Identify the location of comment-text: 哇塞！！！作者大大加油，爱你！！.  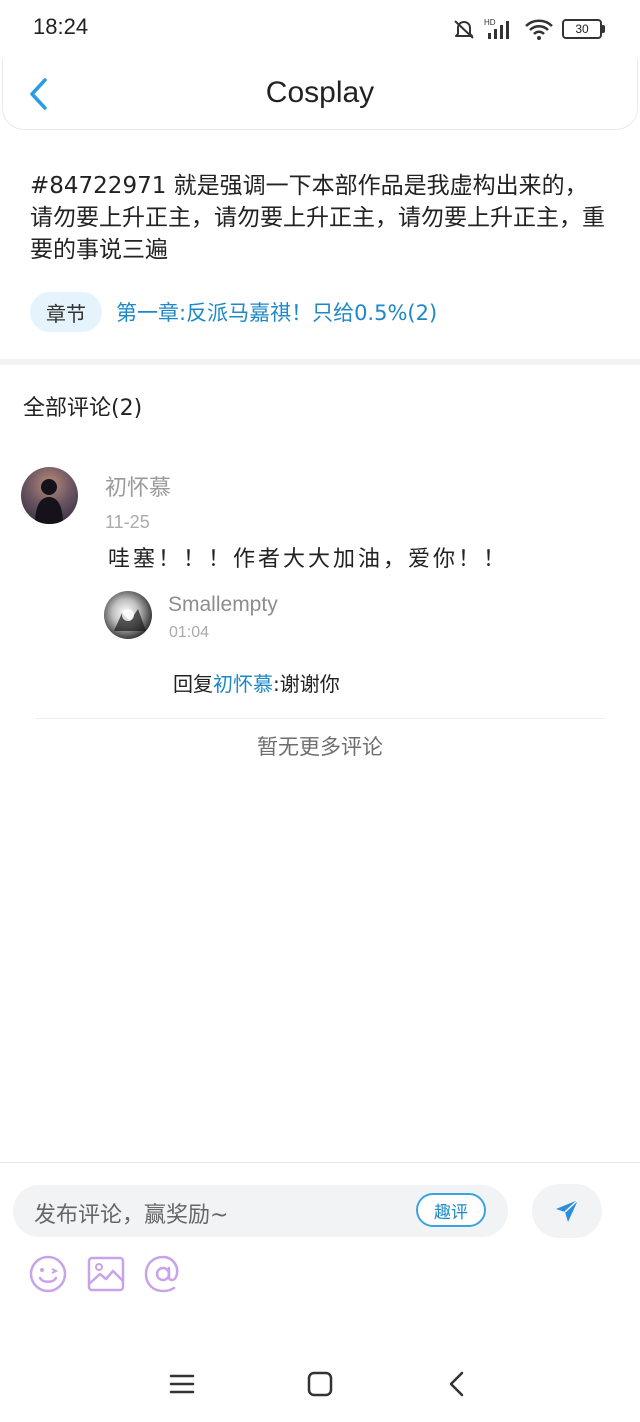
(308, 557).